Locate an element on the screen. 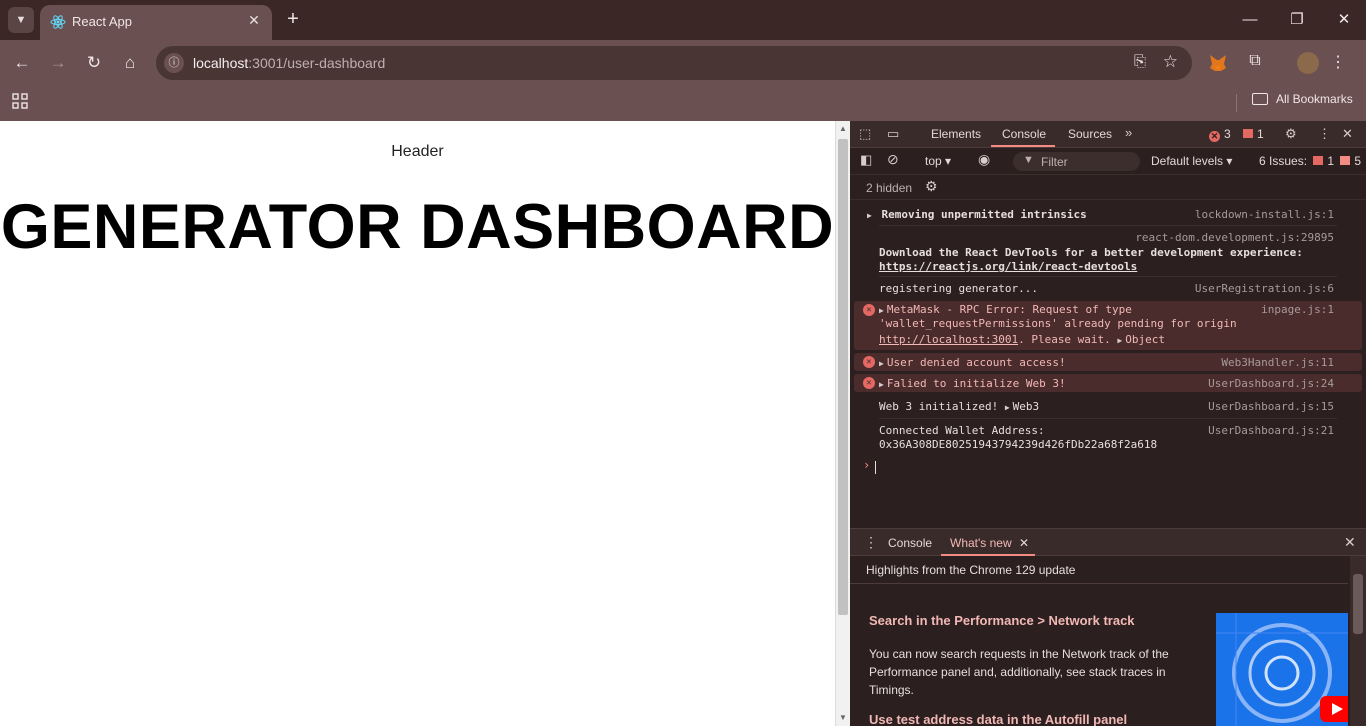 This screenshot has width=1366, height=726. hidden-count: 2 hidden is located at coordinates (889, 188).